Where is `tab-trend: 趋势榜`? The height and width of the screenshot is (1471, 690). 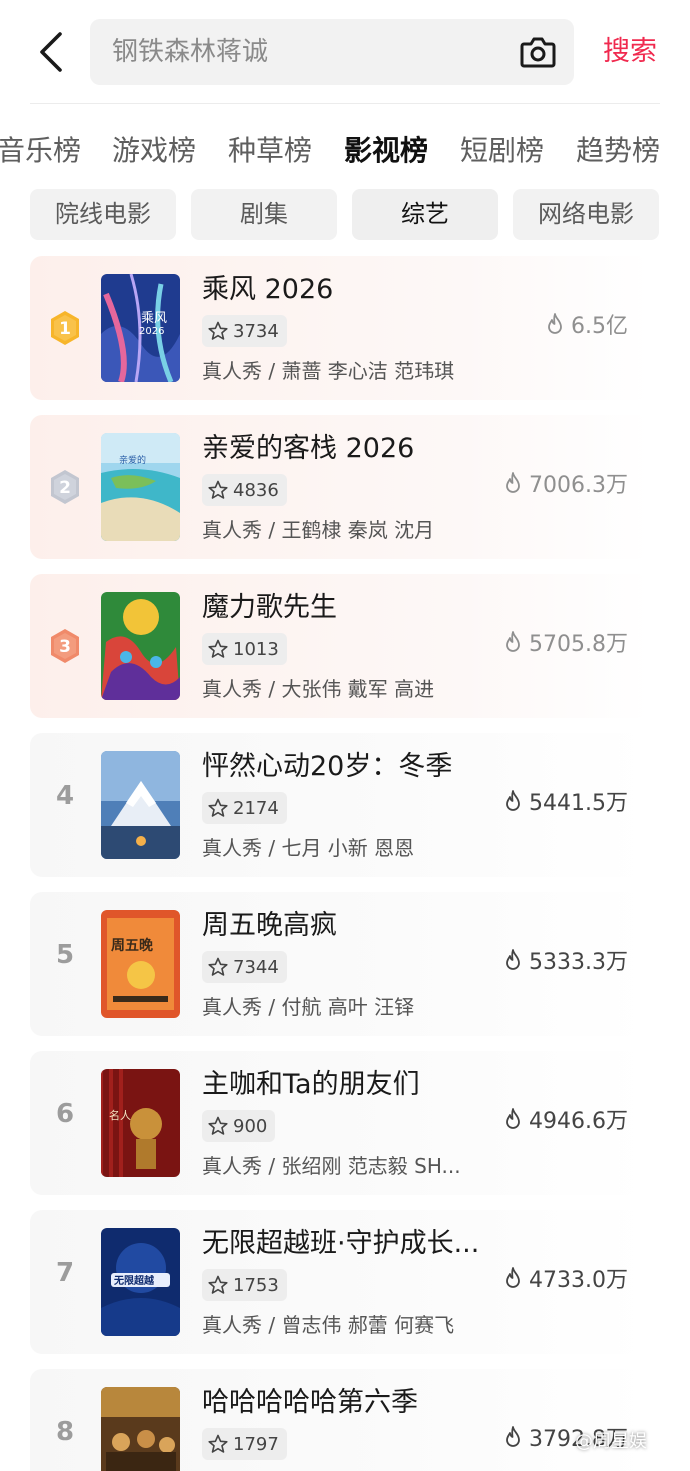 tab-trend: 趋势榜 is located at coordinates (618, 151).